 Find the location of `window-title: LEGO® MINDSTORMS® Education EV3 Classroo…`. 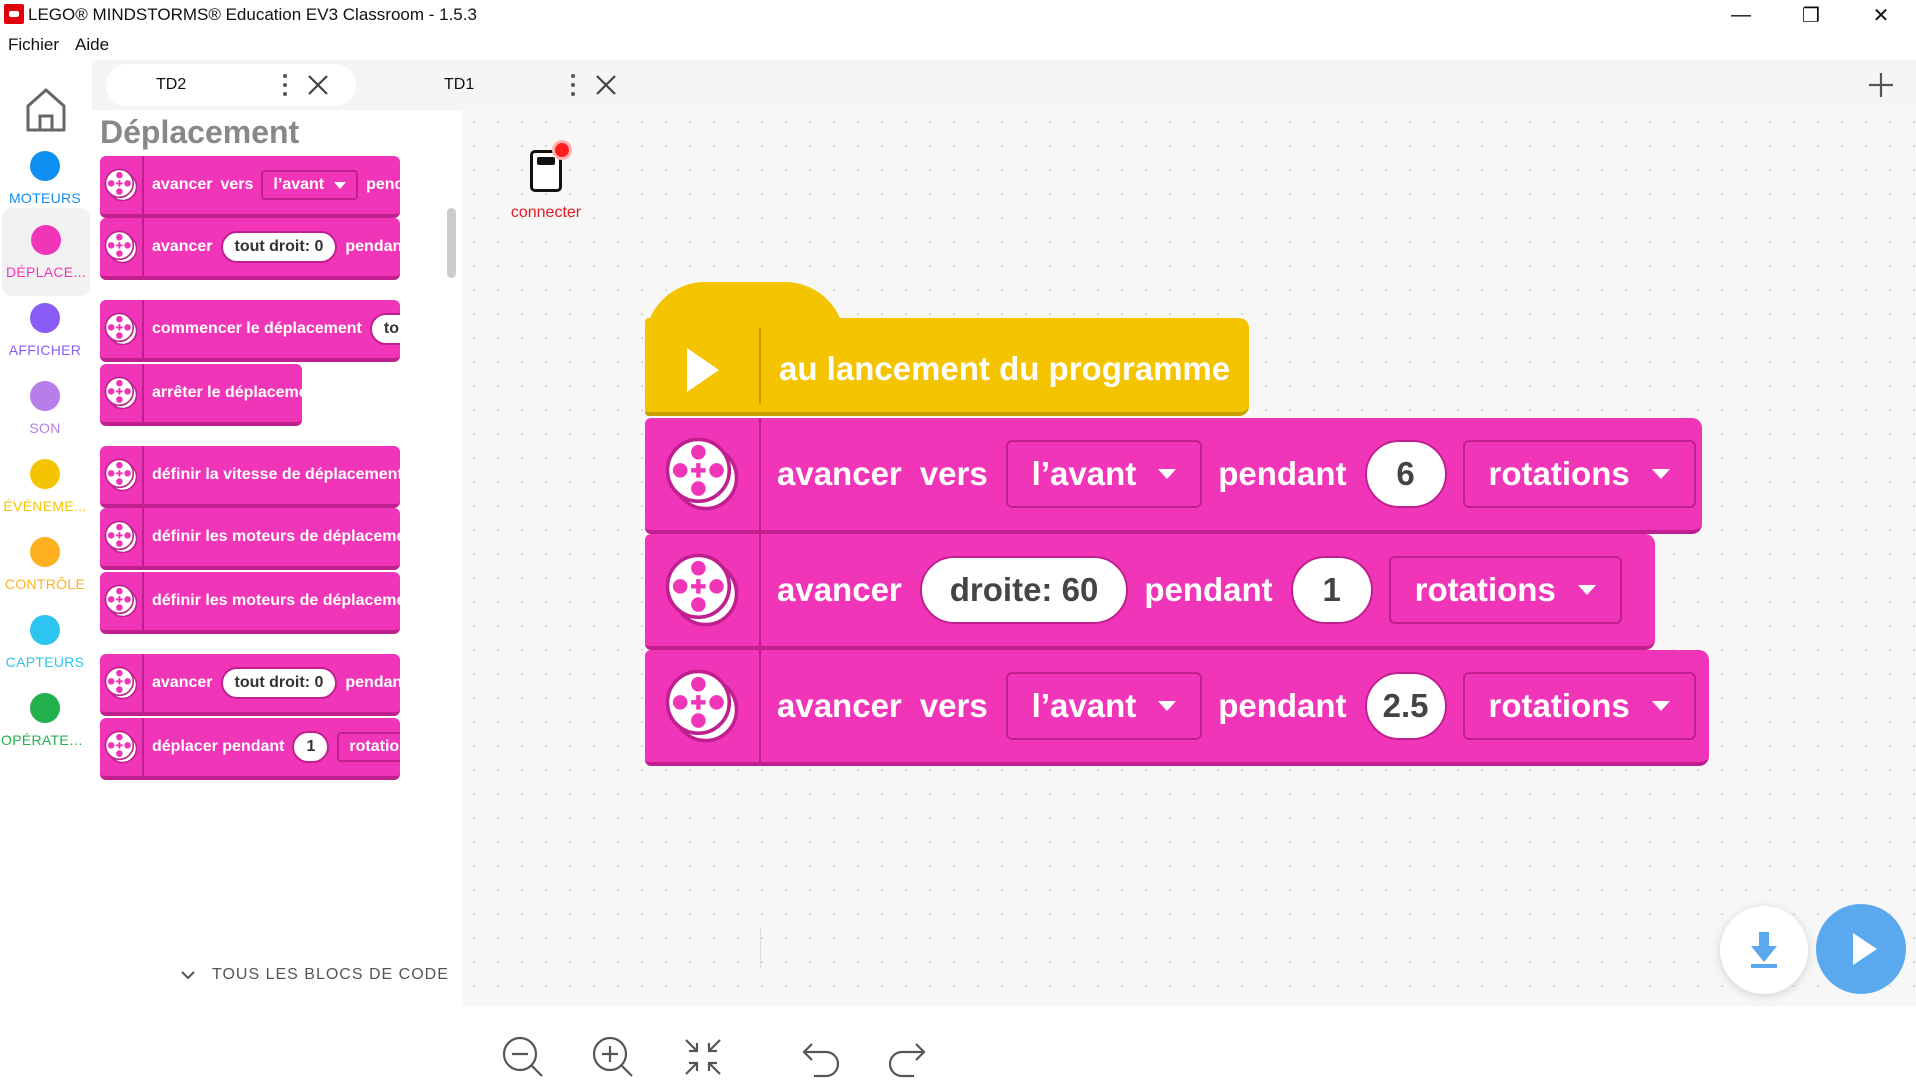

window-title: LEGO® MINDSTORMS® Education EV3 Classroo… is located at coordinates (252, 14).